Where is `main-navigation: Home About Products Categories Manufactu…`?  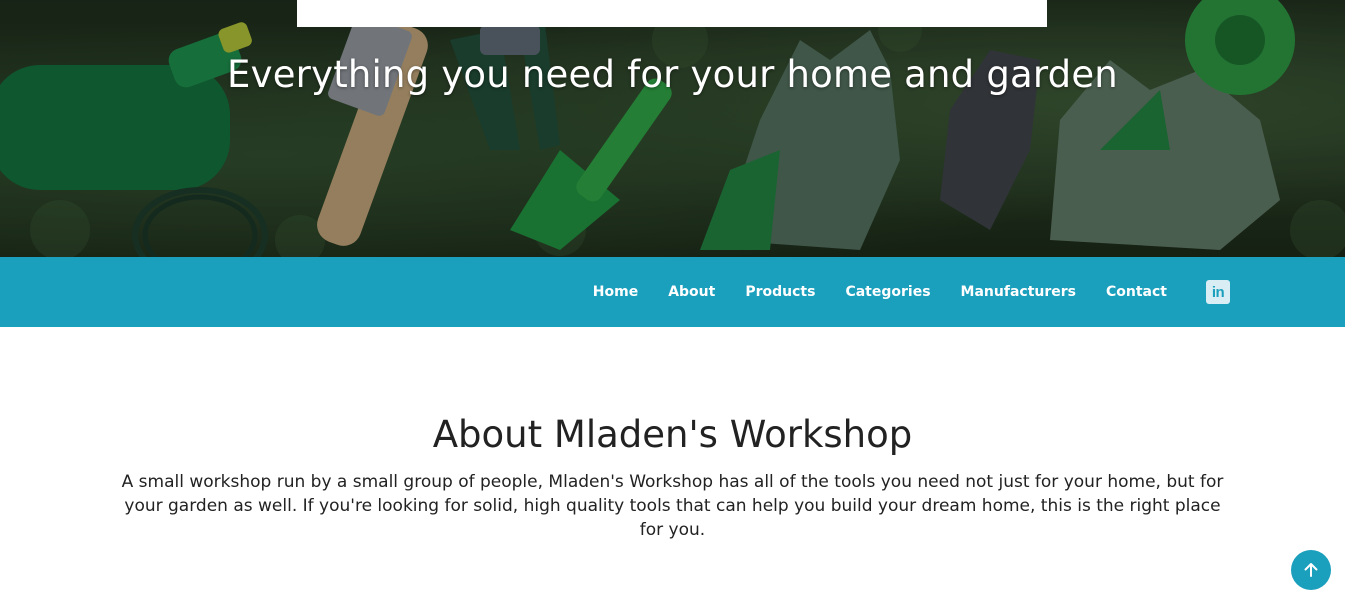 main-navigation: Home About Products Categories Manufactu… is located at coordinates (672, 292).